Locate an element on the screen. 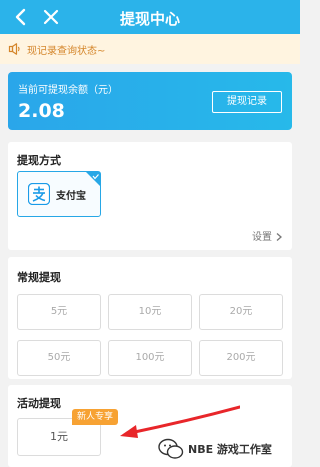 The height and width of the screenshot is (467, 320). amount-option: 20元 is located at coordinates (241, 312).